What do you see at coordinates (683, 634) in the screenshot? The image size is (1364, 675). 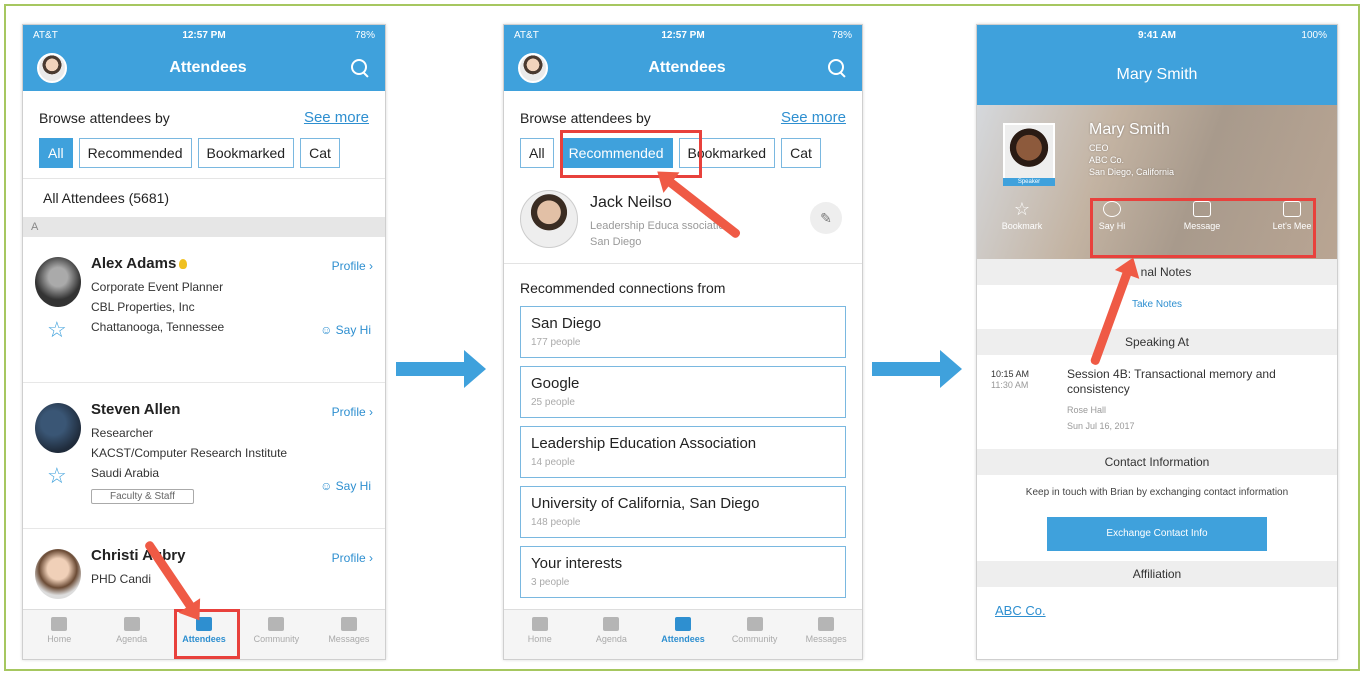 I see `tab-attendees: Attendees` at bounding box center [683, 634].